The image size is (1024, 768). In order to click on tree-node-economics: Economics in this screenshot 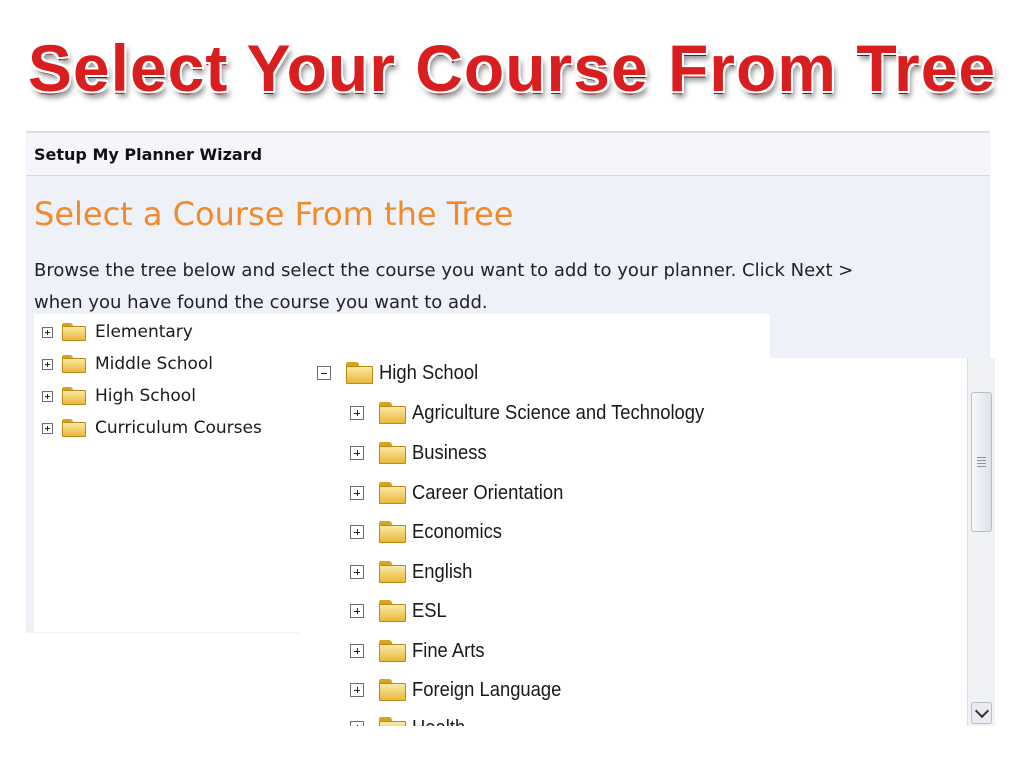, I will do `click(430, 532)`.